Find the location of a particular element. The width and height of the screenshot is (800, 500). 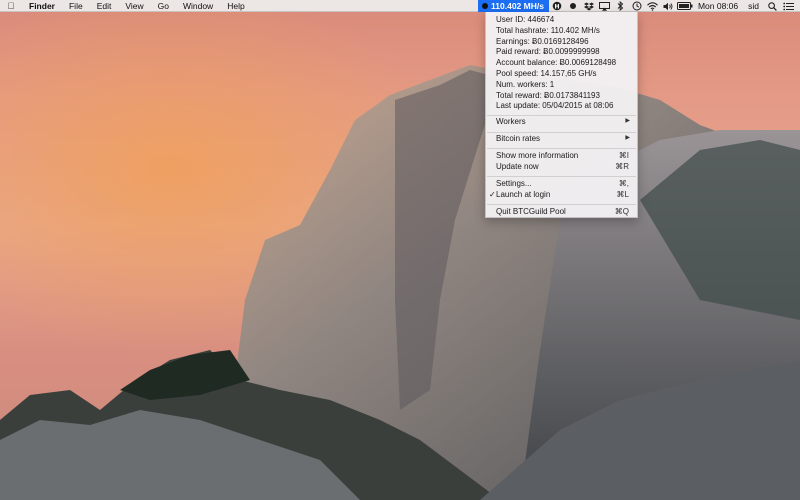

svg-text: H is located at coordinates (556, 6).